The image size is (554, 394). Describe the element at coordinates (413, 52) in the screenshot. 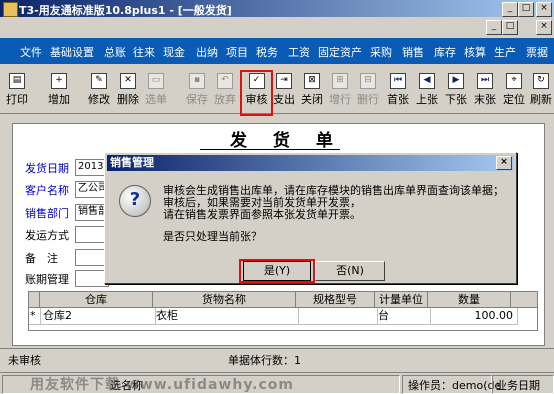

I see `menu-sales: 销售` at that location.